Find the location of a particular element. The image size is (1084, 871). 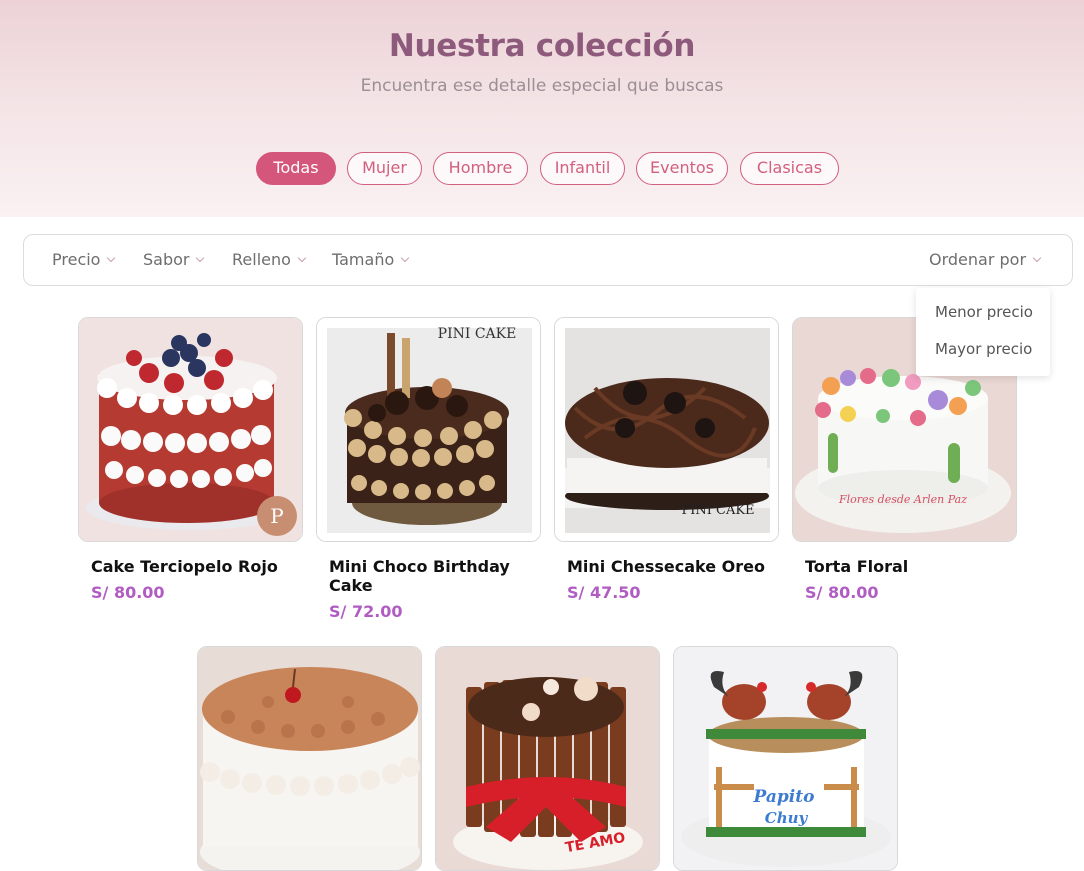

sort-dropdown: Ordenar por is located at coordinates (985, 260).